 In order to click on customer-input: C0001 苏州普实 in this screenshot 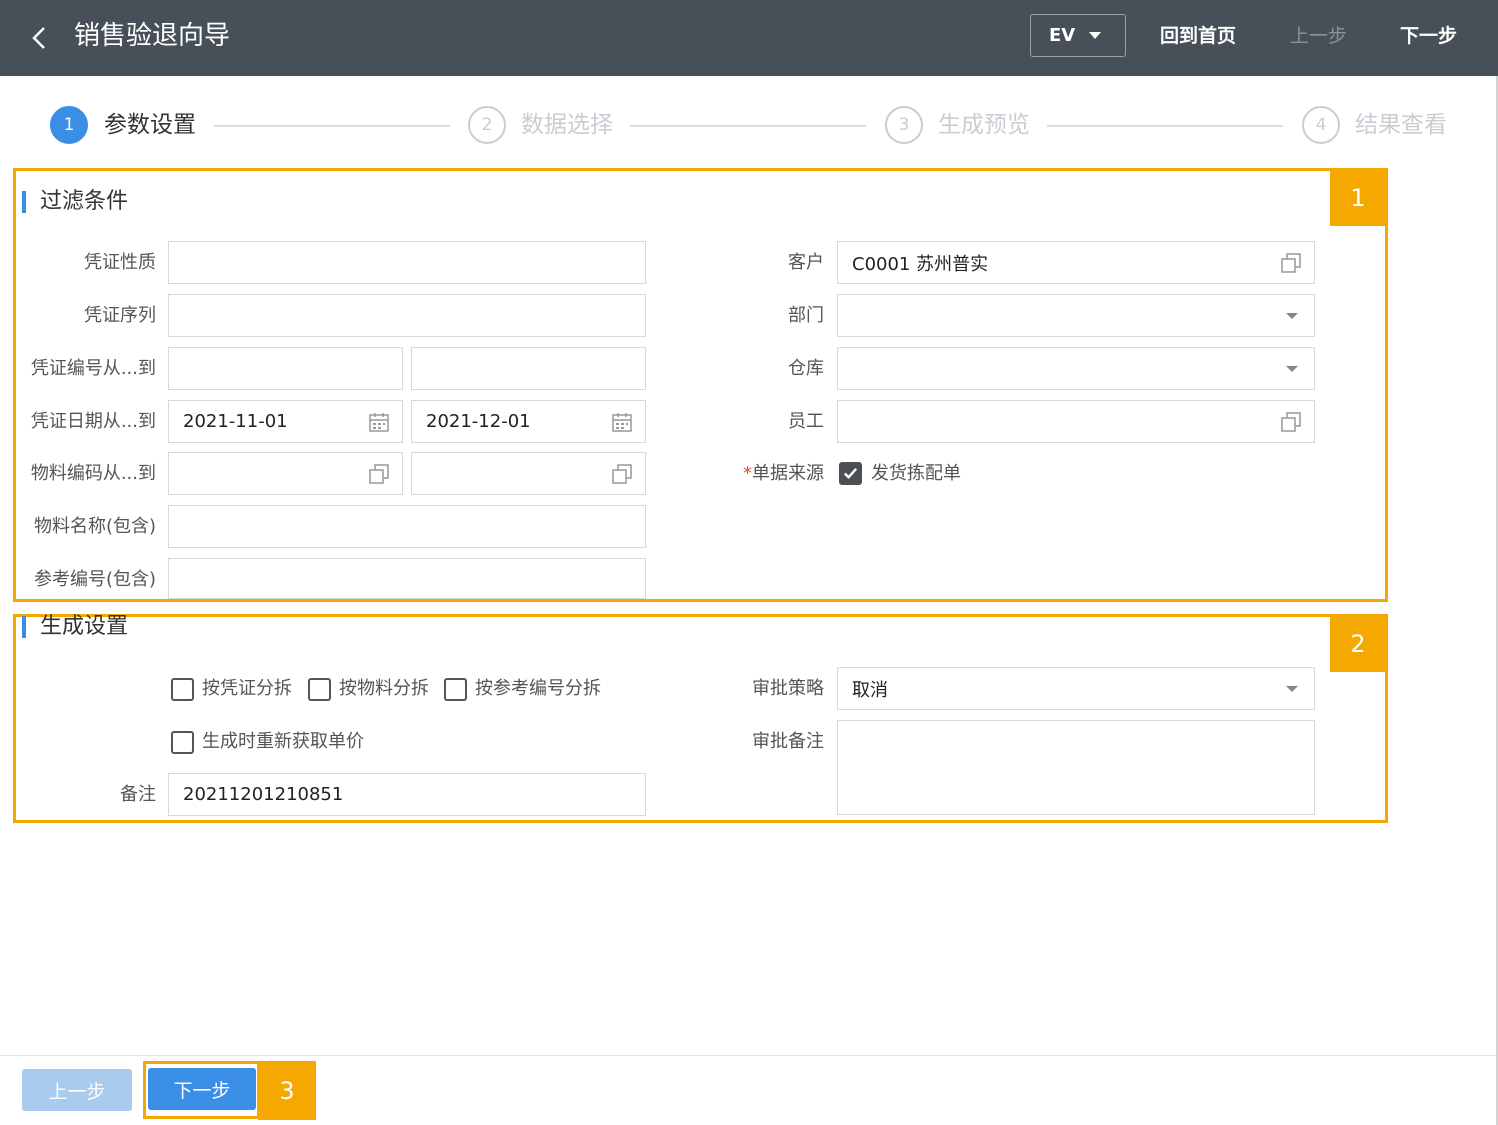, I will do `click(1076, 262)`.